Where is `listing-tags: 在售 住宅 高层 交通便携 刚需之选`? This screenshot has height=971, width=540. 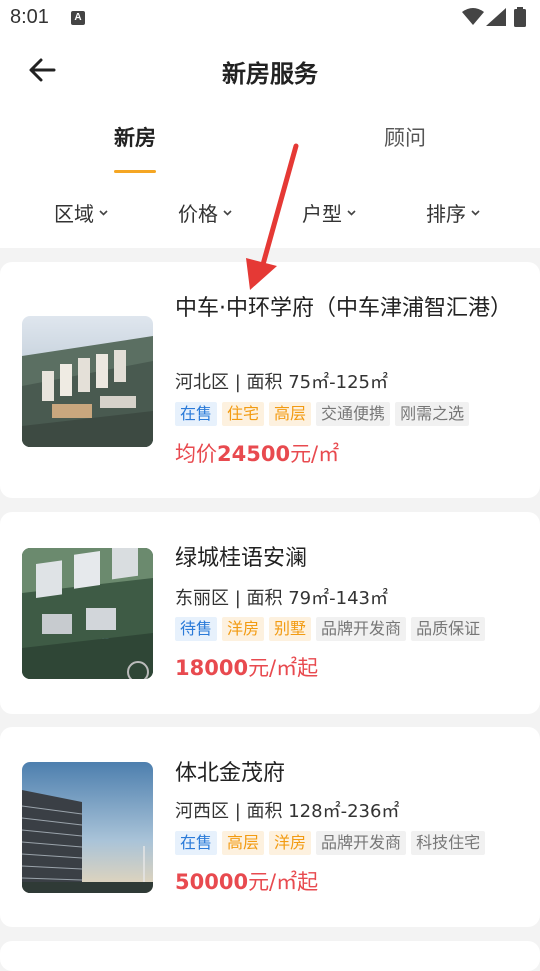 listing-tags: 在售 住宅 高层 交通便携 刚需之选 is located at coordinates (324, 414).